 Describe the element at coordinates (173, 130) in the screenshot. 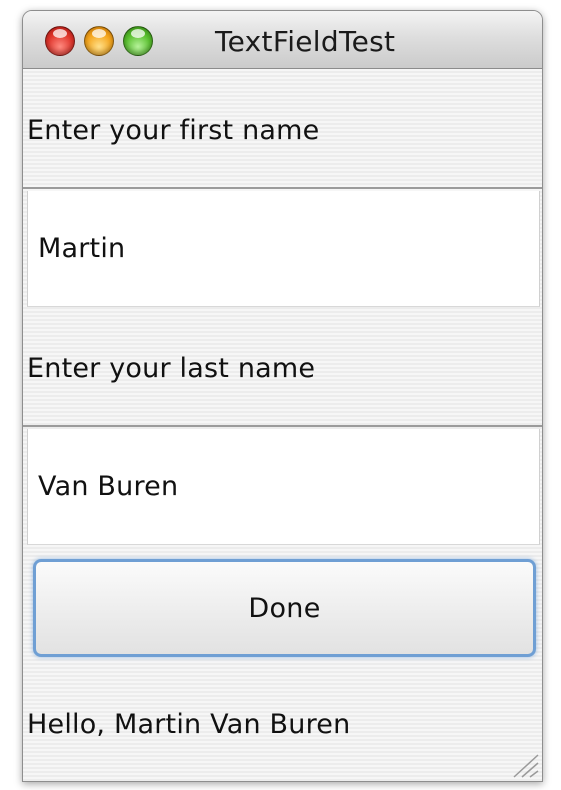

I see `first-name-label: Enter your first name` at that location.